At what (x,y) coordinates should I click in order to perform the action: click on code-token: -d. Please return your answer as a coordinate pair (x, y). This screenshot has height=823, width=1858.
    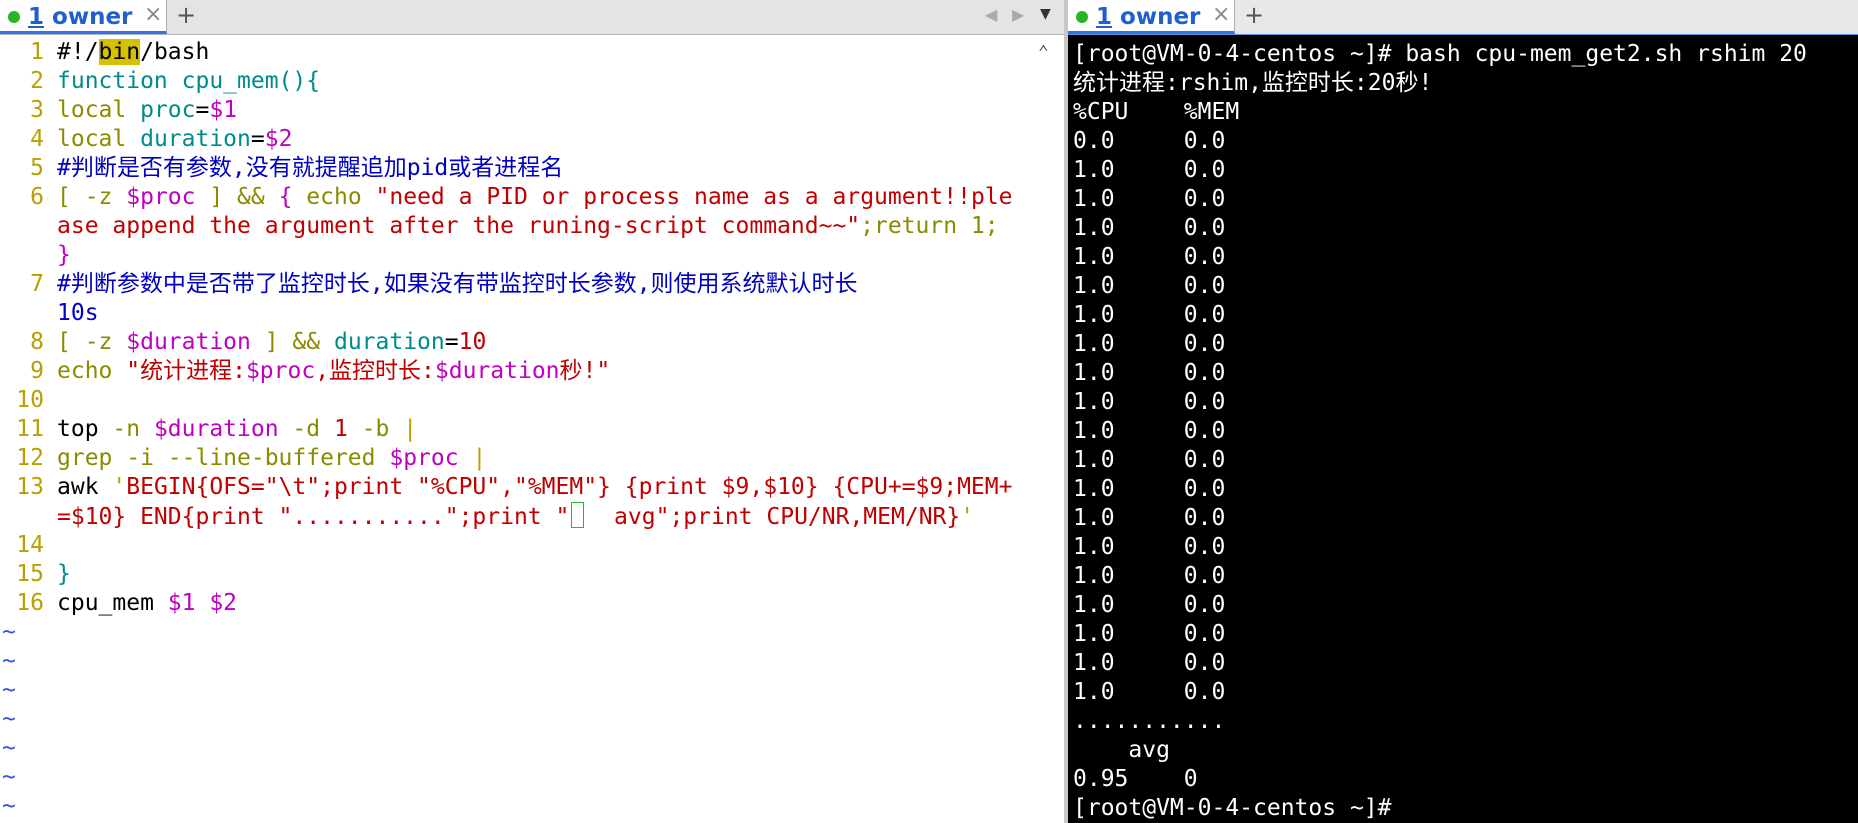
    Looking at the image, I should click on (306, 429).